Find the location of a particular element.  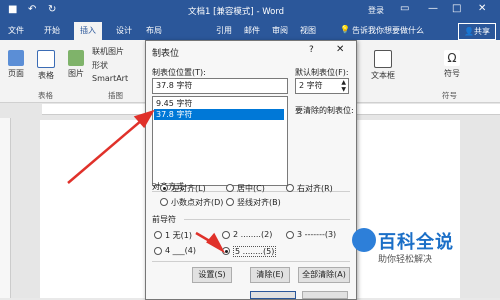

arrow-head is located at coordinates (216, 243).